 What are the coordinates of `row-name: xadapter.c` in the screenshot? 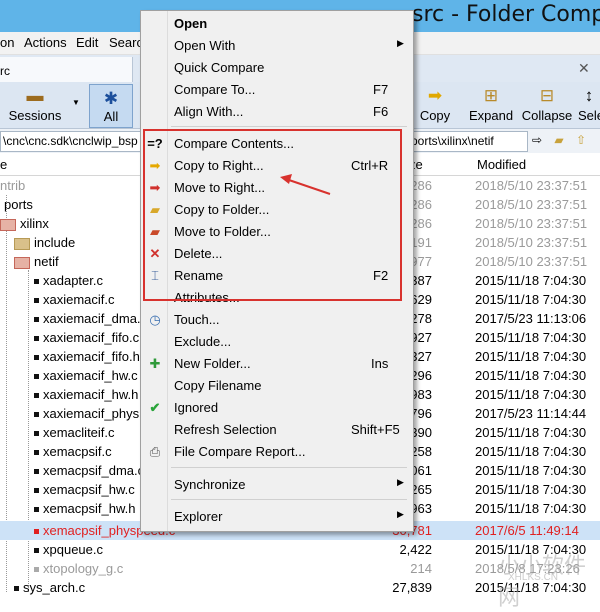 It's located at (73, 280).